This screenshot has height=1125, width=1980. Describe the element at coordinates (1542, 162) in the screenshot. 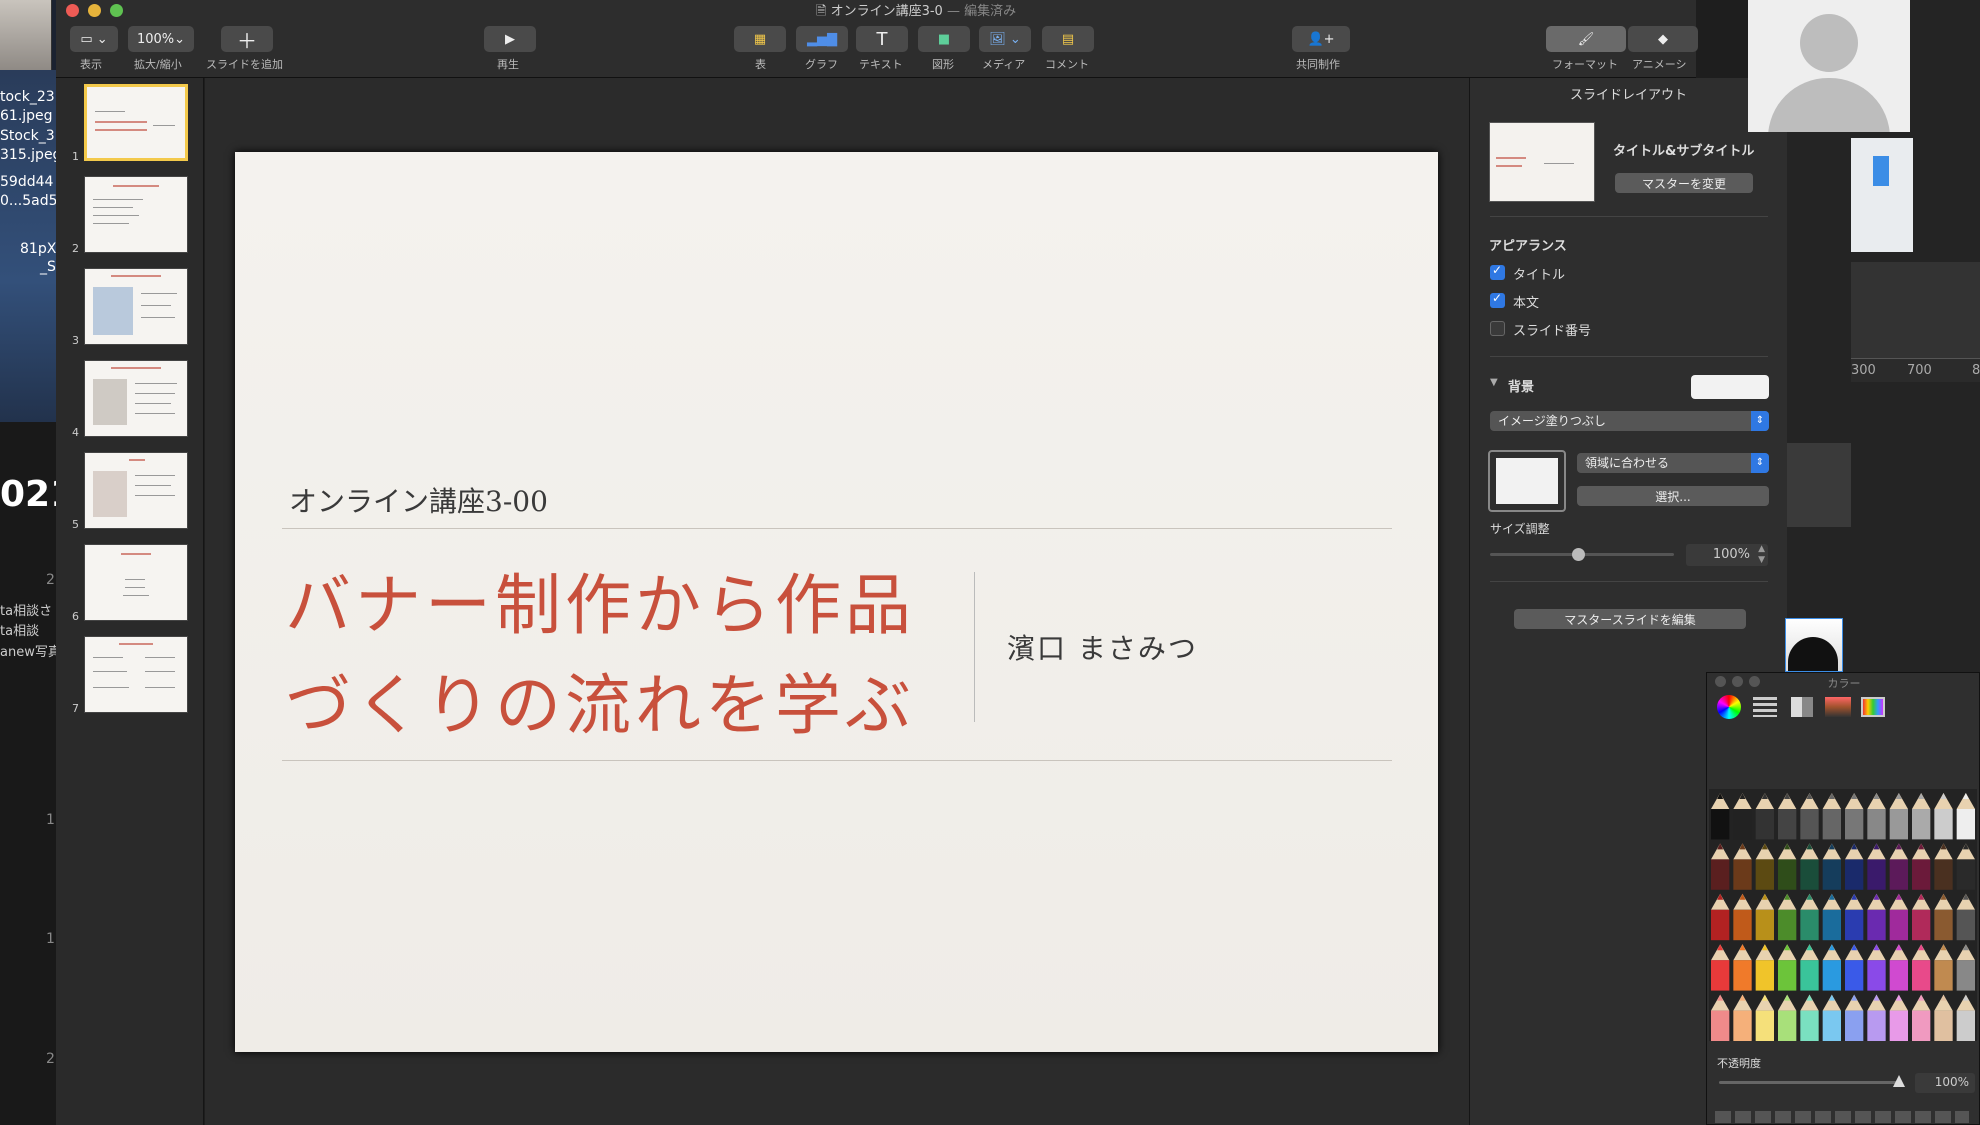

I see `layout-thumbnail` at that location.